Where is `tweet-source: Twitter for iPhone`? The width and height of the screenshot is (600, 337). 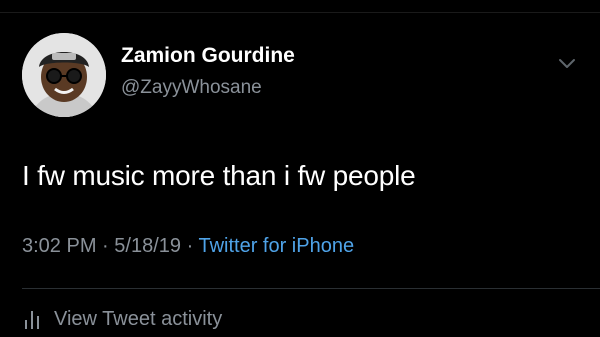 tweet-source: Twitter for iPhone is located at coordinates (276, 246).